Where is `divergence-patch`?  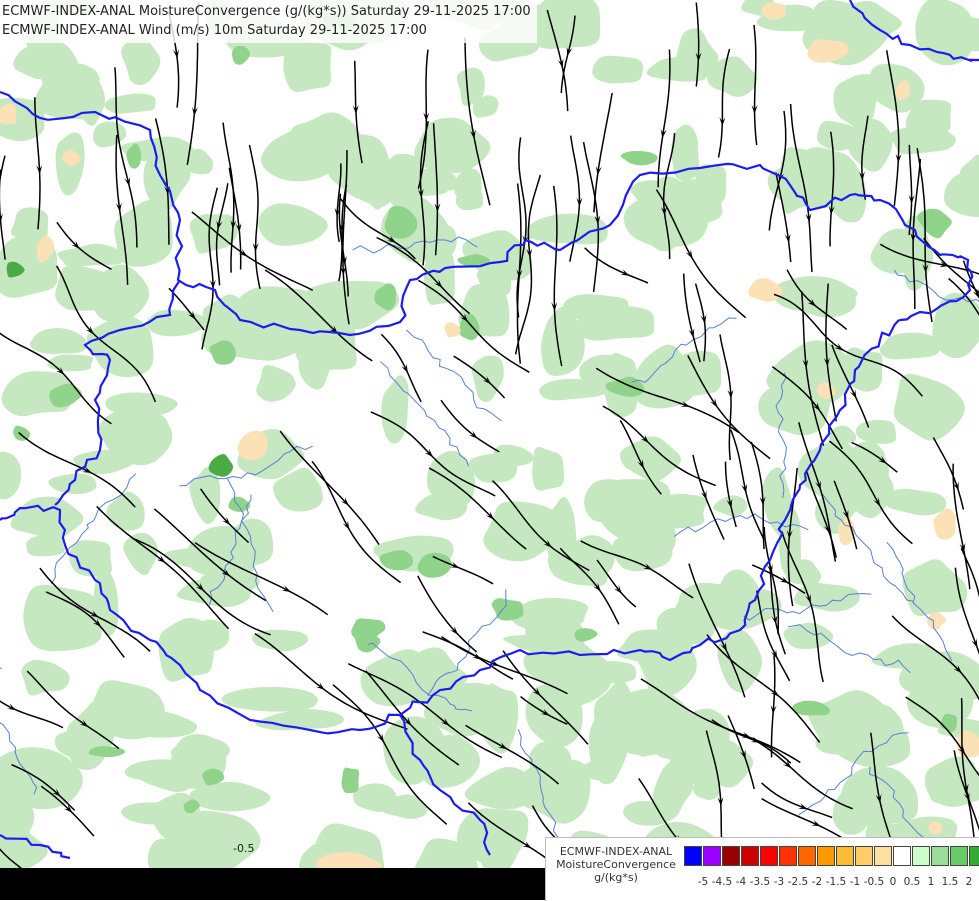
divergence-patch is located at coordinates (968, 744).